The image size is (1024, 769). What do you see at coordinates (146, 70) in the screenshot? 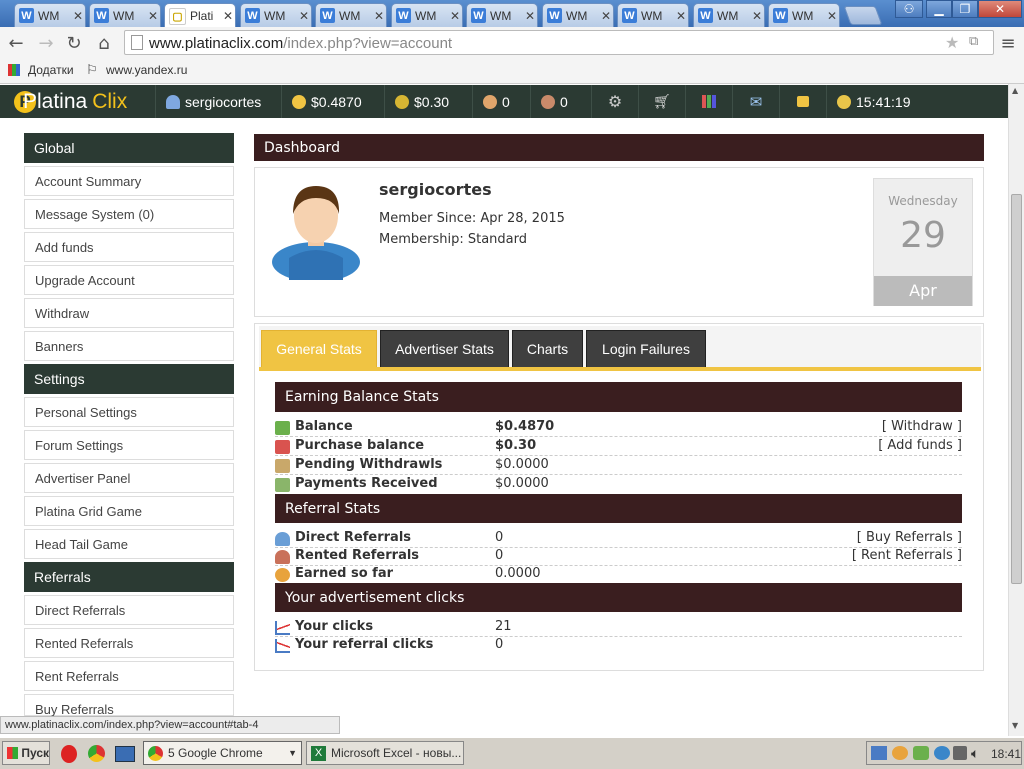
I see `bookmark-yandex: www.yandex.ru` at bounding box center [146, 70].